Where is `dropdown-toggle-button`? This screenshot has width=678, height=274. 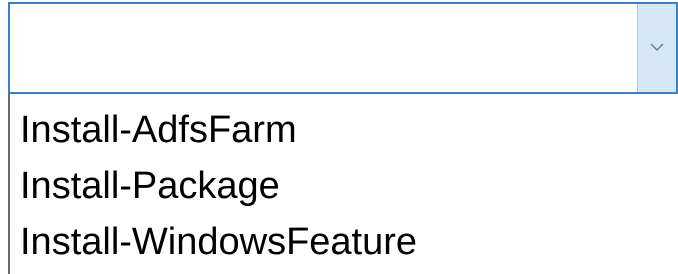 dropdown-toggle-button is located at coordinates (656, 48).